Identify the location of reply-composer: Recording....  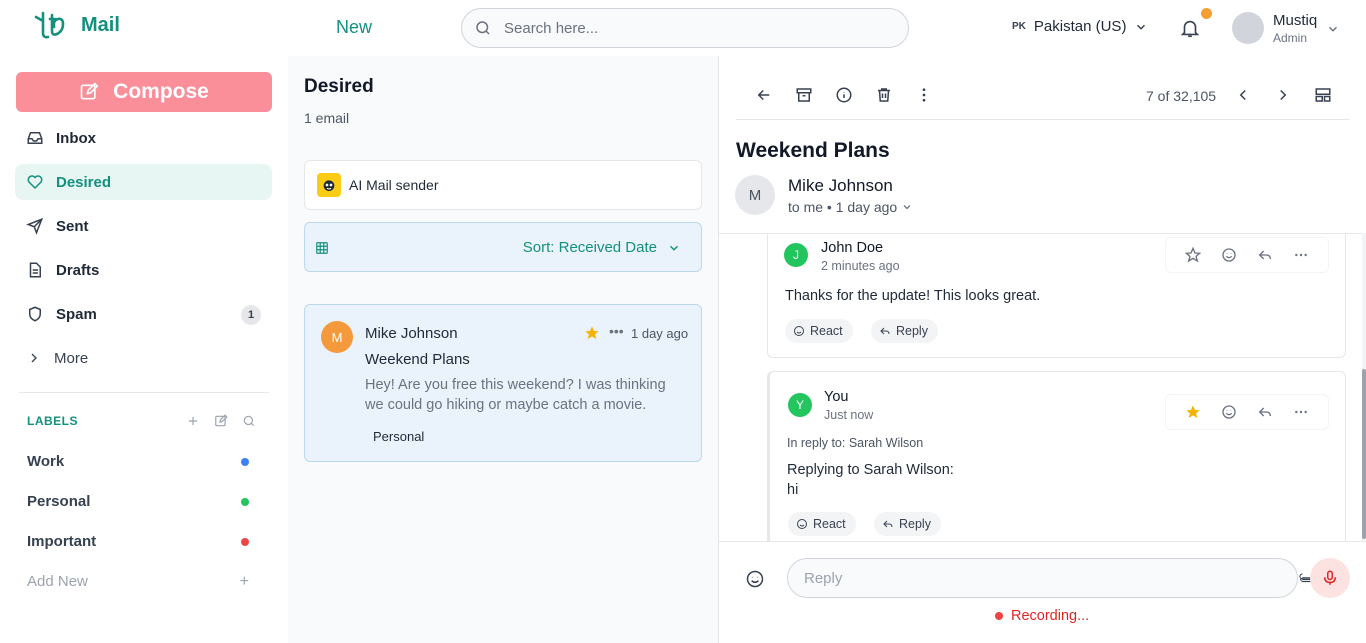
(1042, 592).